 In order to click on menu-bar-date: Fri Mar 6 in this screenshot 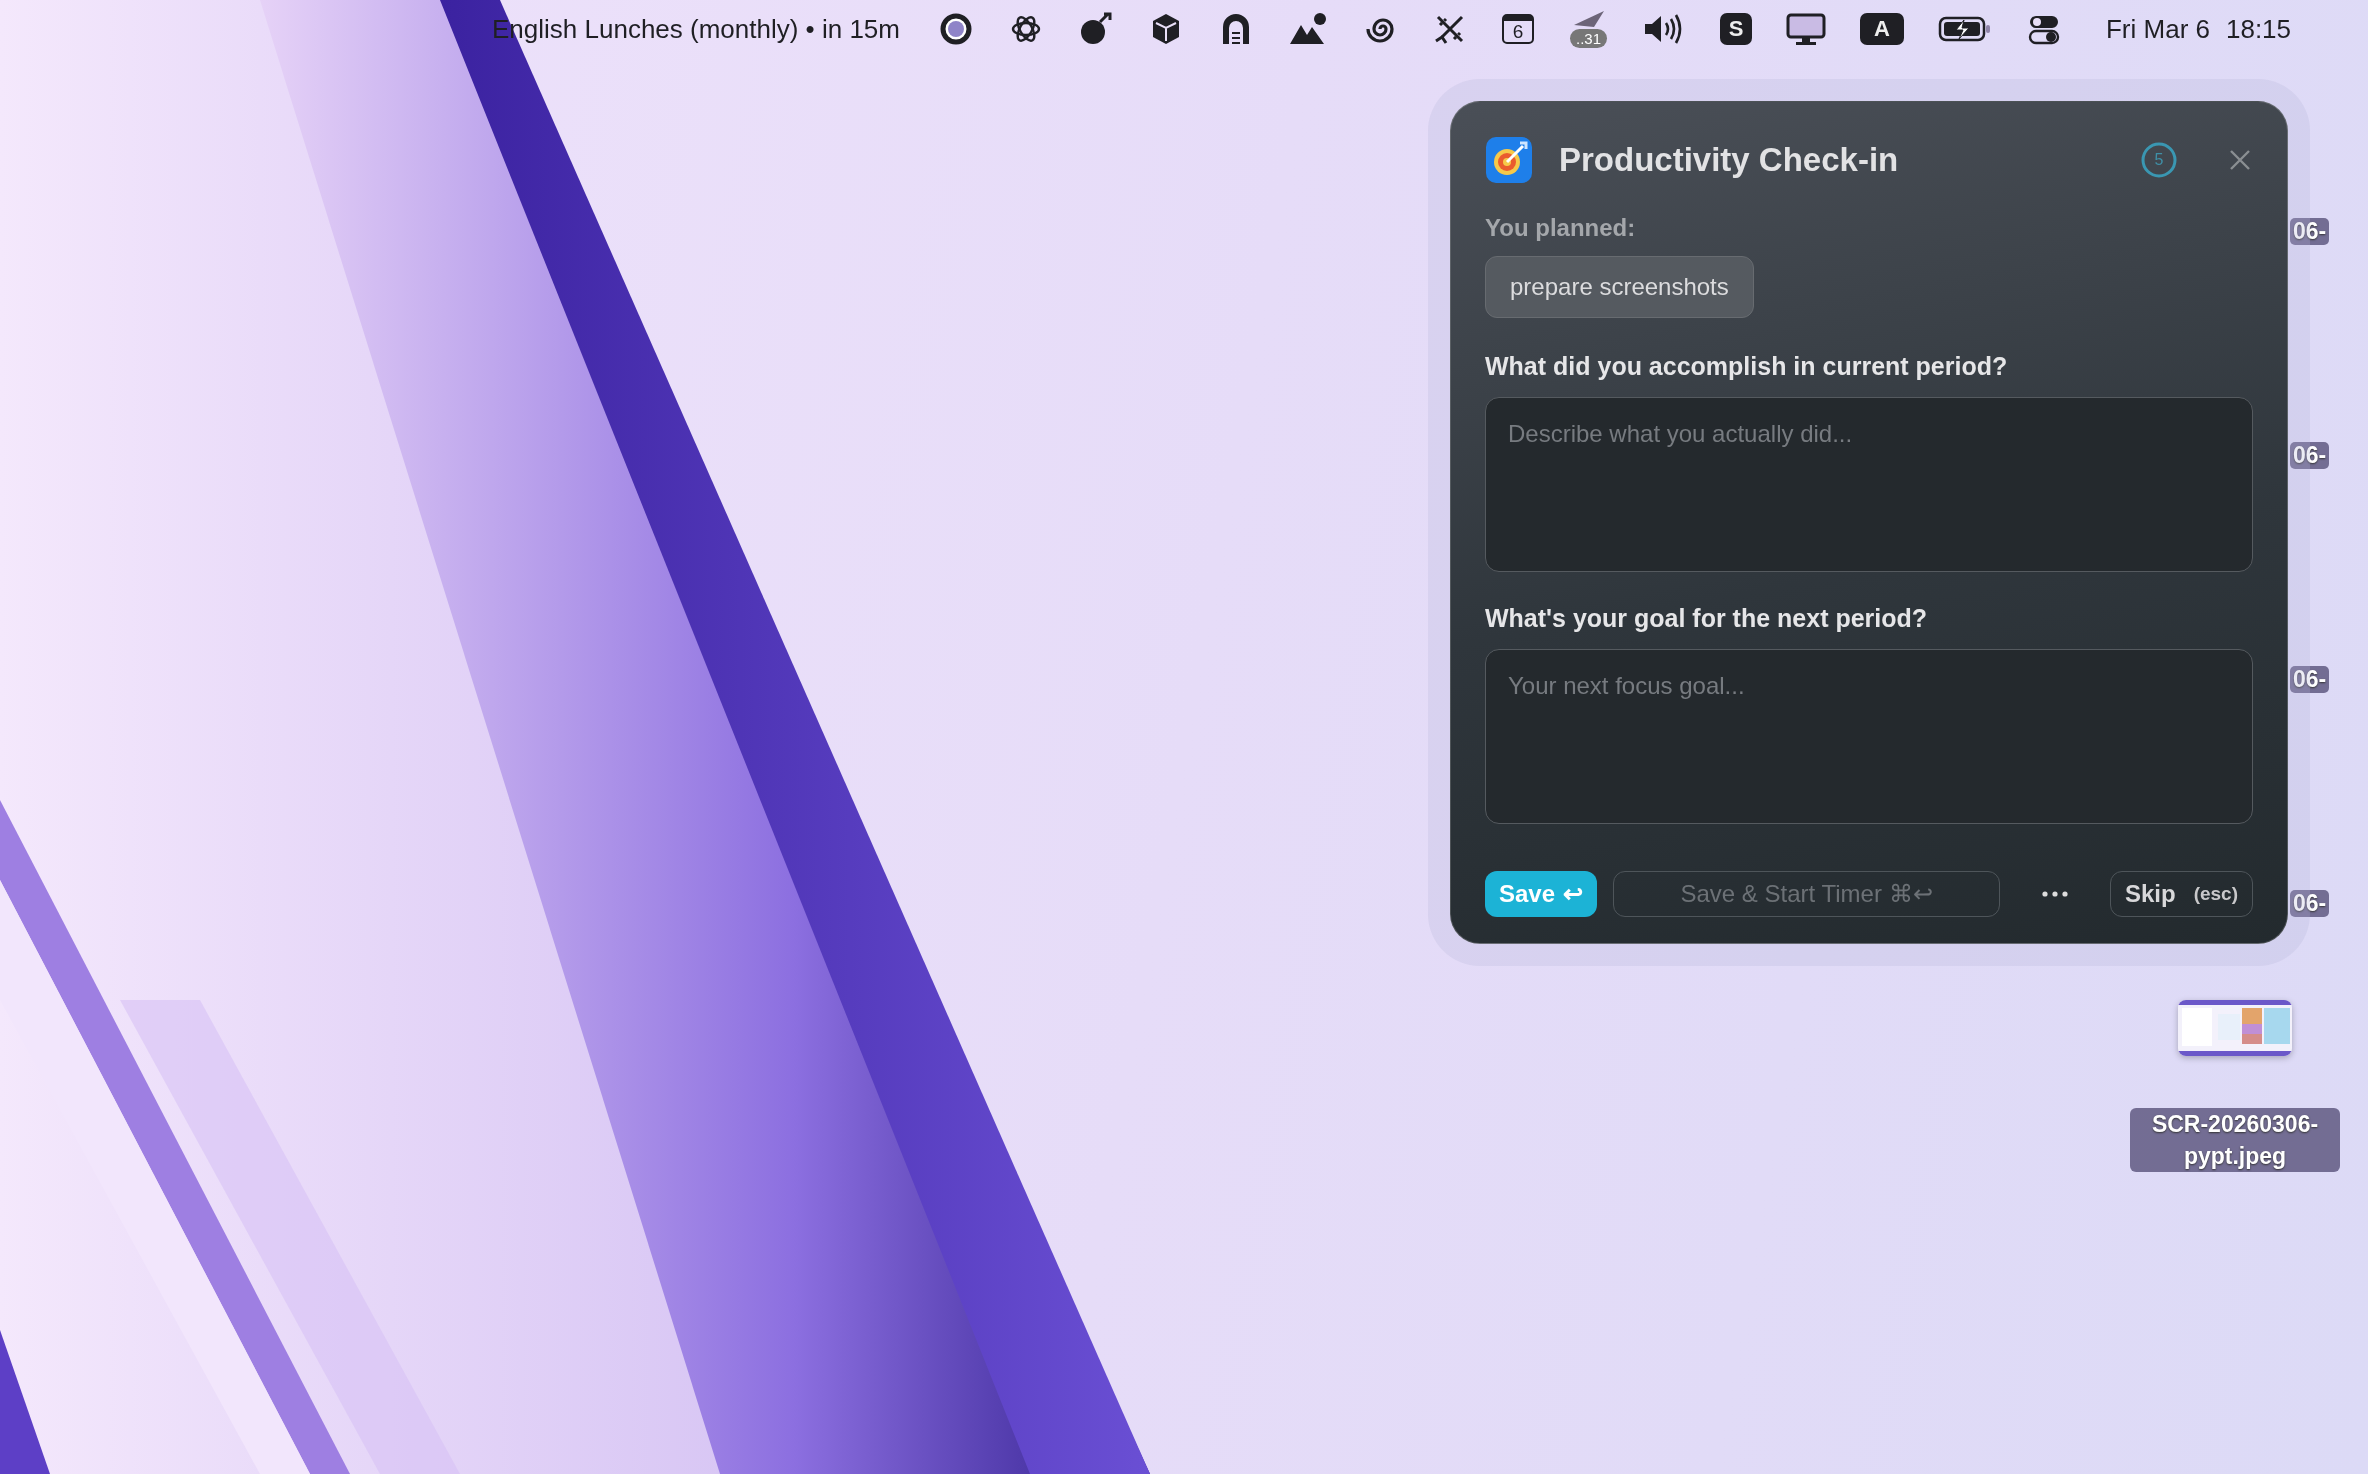, I will do `click(2157, 29)`.